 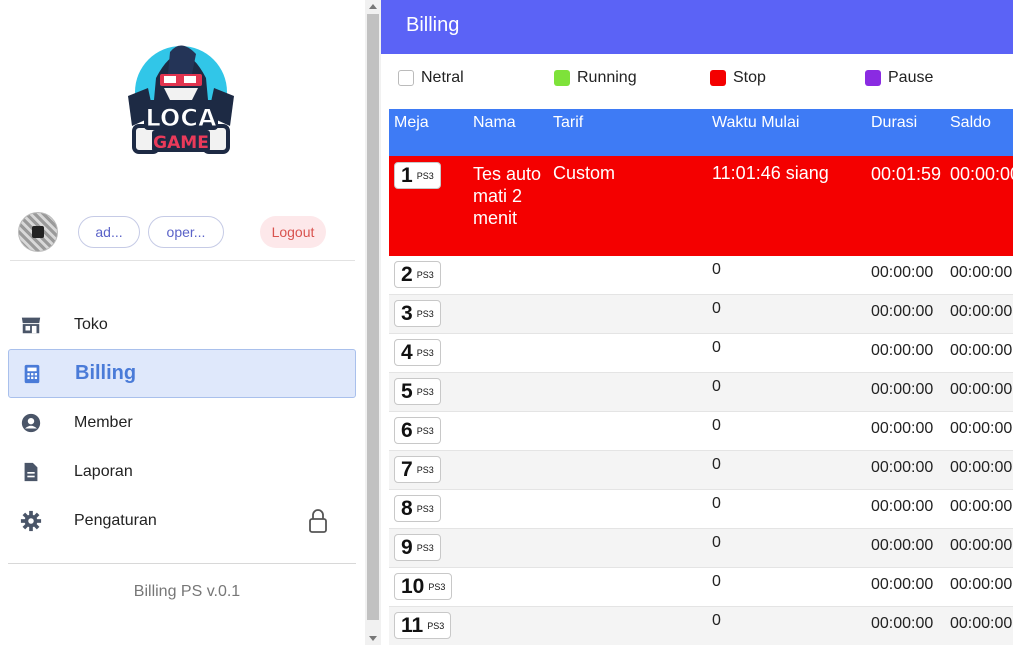 I want to click on column-header-tarif: Tarif, so click(x=568, y=122).